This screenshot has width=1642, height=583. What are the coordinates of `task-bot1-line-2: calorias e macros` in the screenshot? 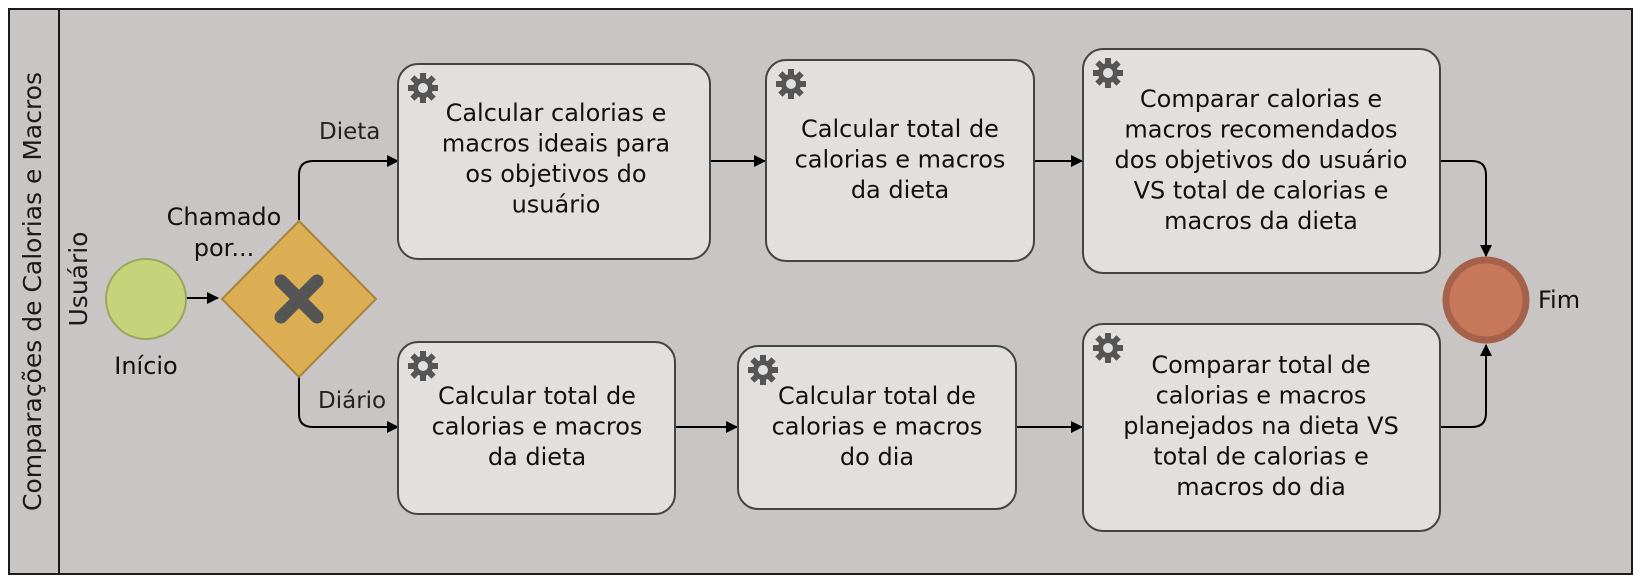 It's located at (537, 427).